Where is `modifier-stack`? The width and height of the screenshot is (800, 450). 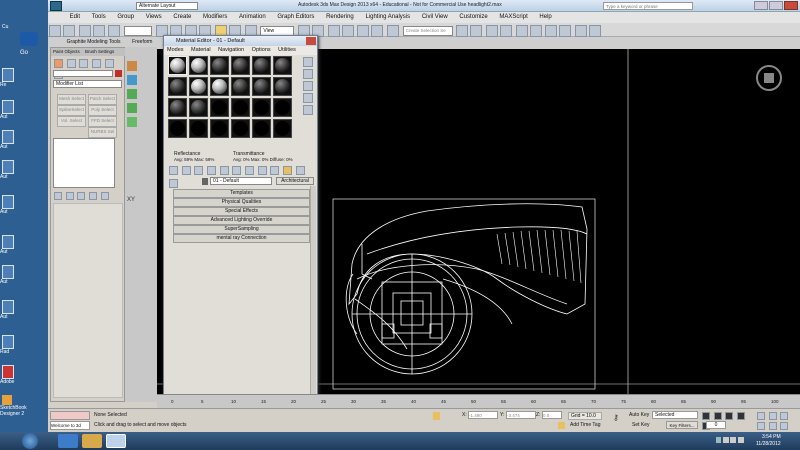 modifier-stack is located at coordinates (84, 163).